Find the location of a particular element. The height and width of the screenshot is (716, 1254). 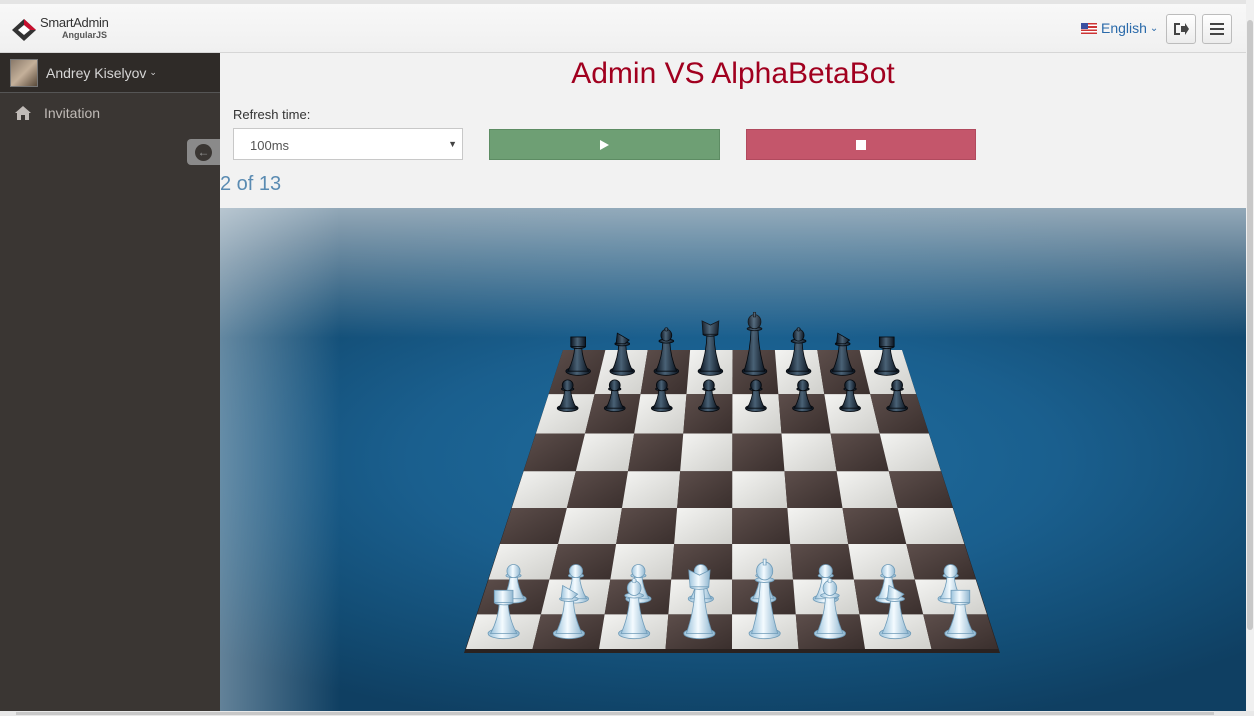

sign-out-icon is located at coordinates (1181, 29).